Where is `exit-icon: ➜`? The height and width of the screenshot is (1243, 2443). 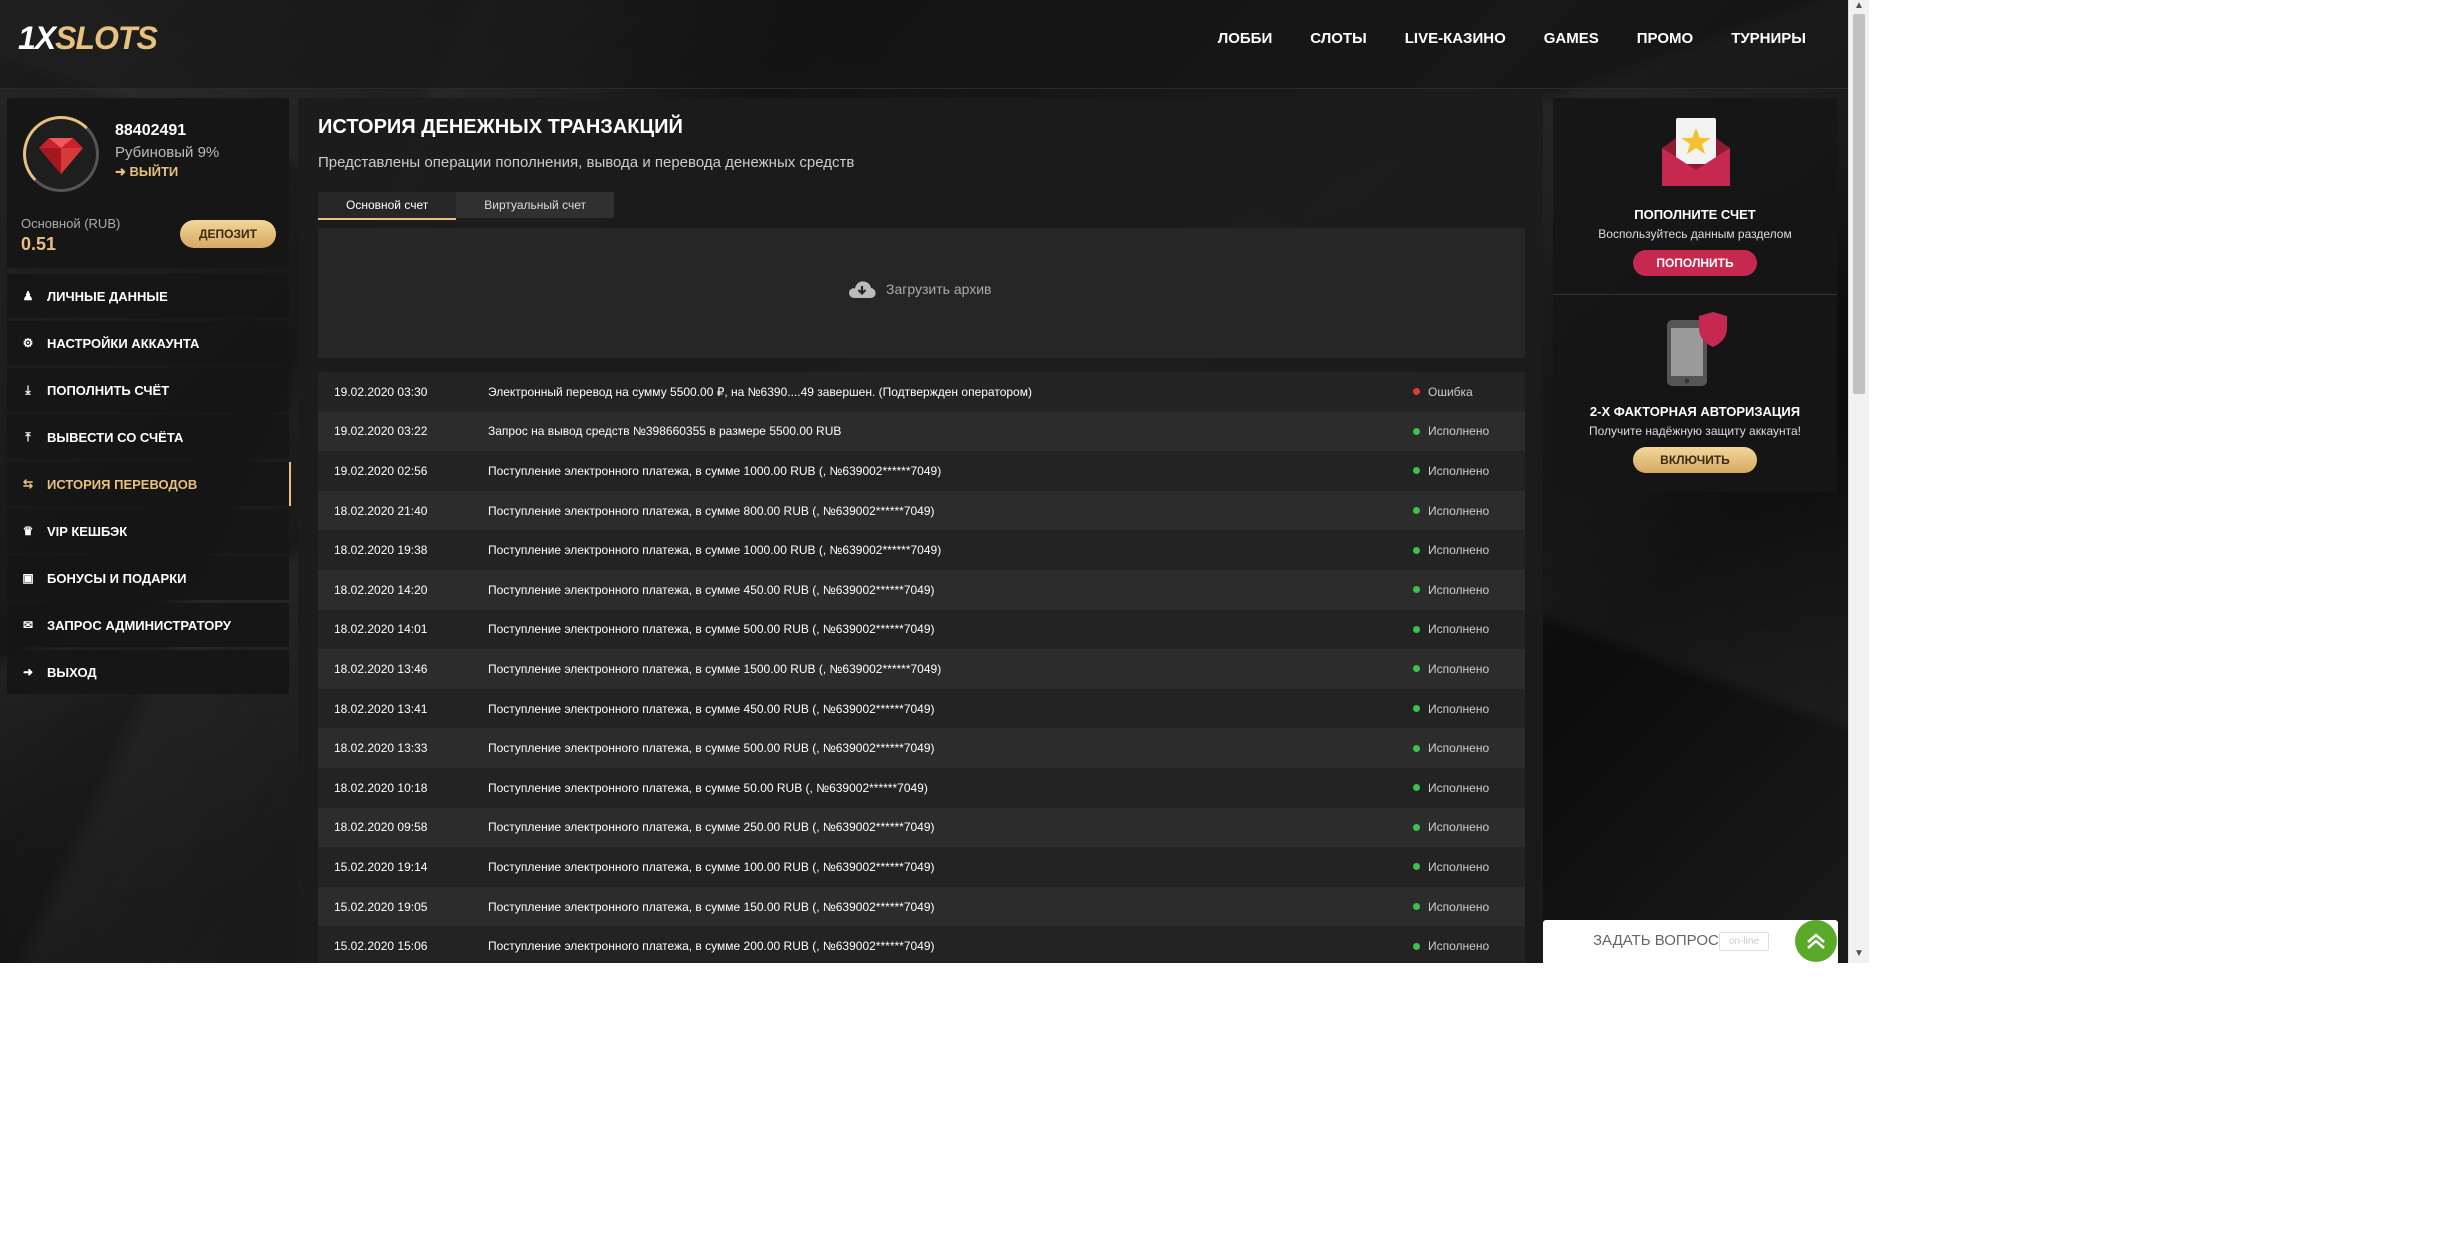
exit-icon: ➜ is located at coordinates (28, 672).